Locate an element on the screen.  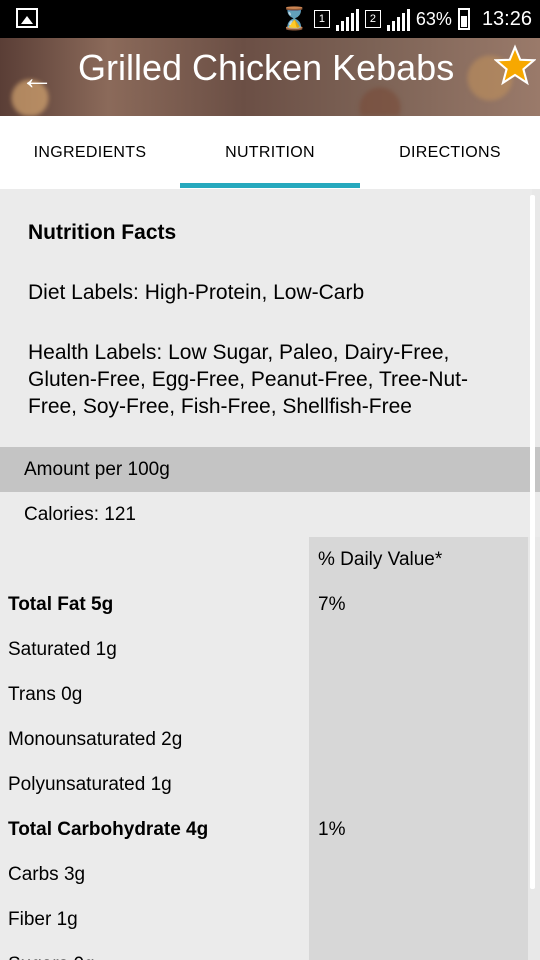
nutrition-heading: Nutrition Facts is located at coordinates (102, 232).